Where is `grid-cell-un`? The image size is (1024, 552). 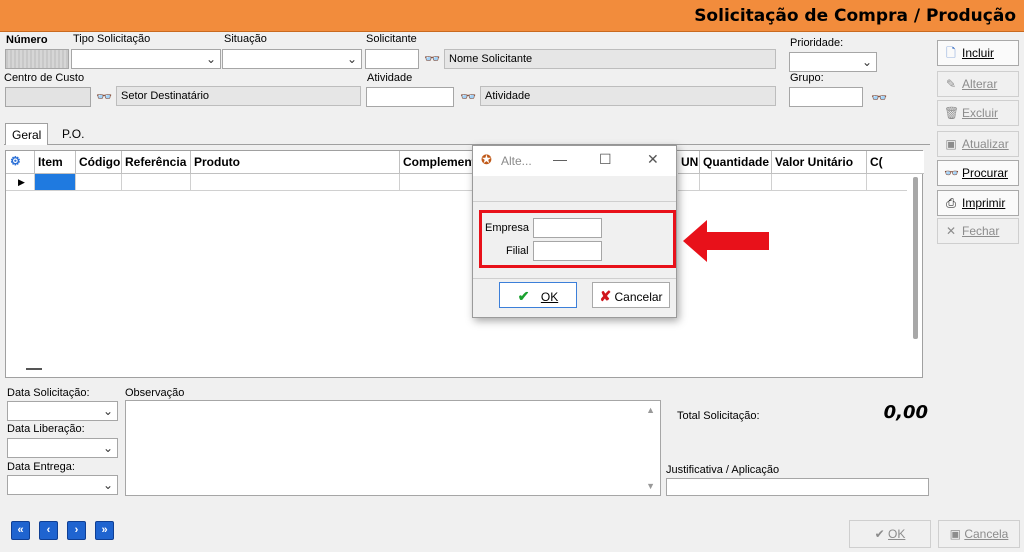
grid-cell-un is located at coordinates (689, 182).